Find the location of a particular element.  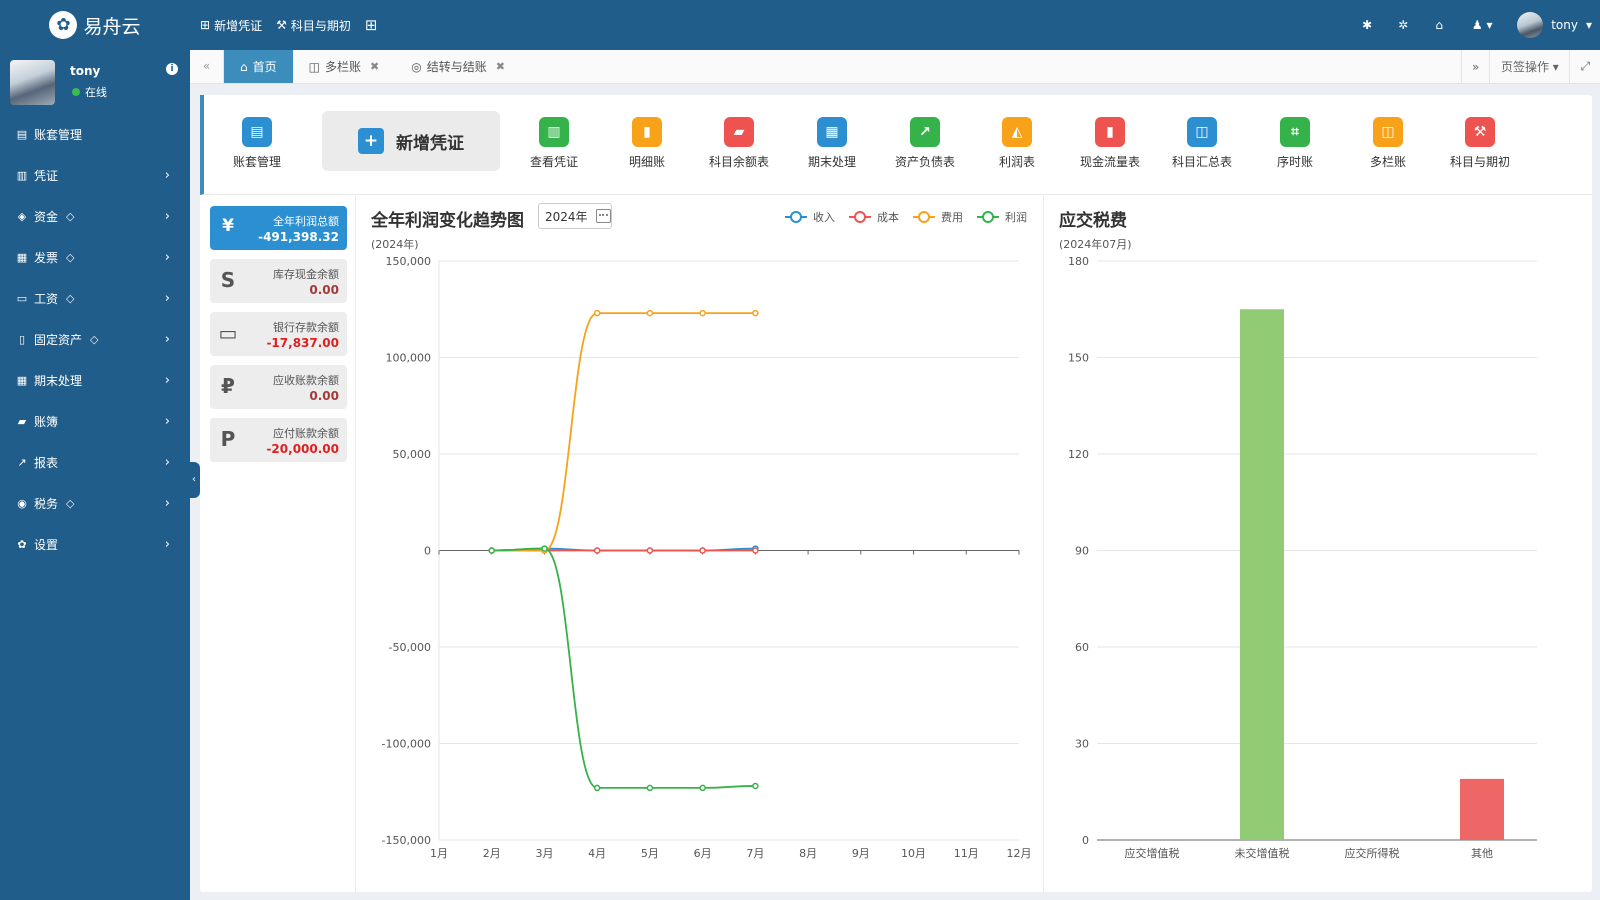

gear-icon: ✲ is located at coordinates (1403, 25).